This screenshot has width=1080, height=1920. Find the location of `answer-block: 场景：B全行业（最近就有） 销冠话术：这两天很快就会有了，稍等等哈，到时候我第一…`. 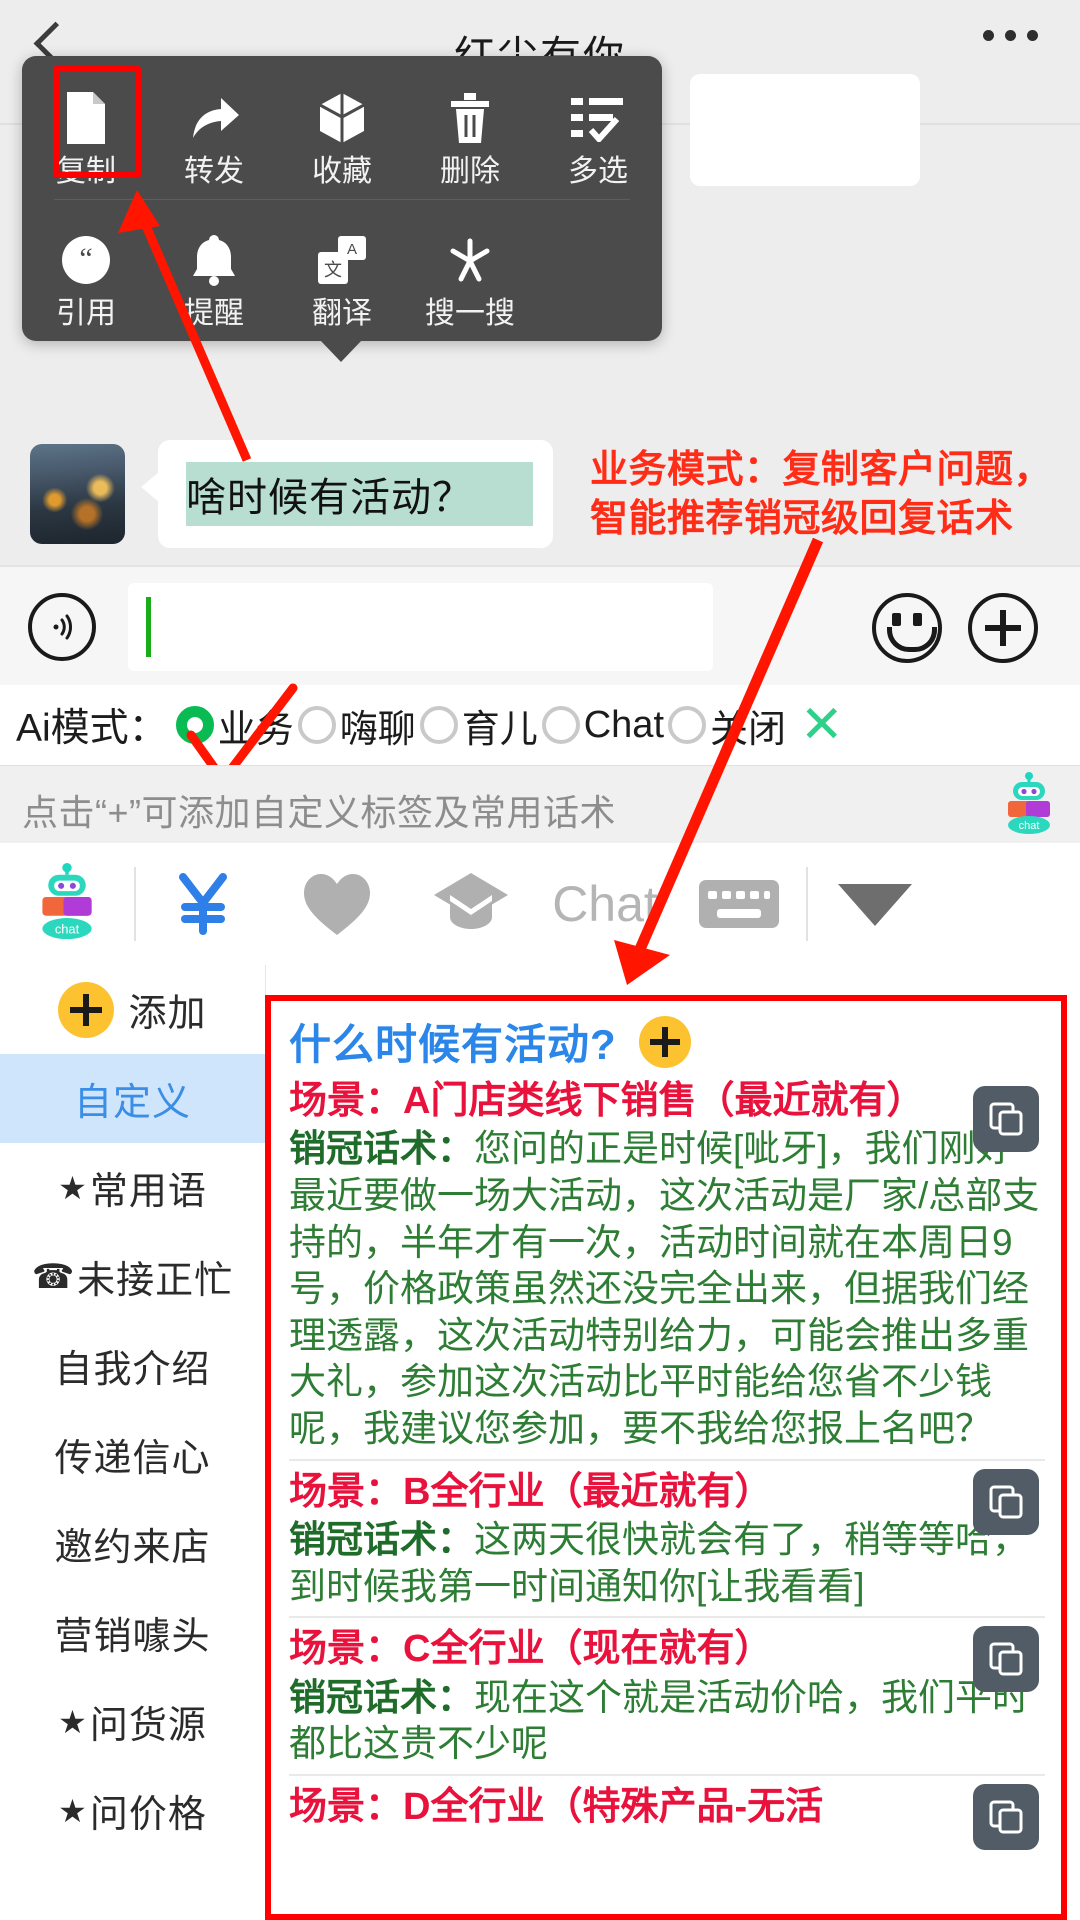

answer-block: 场景：B全行业（最近就有） 销冠话术：这两天很快就会有了，稍等等哈，到时候我第一… is located at coordinates (667, 1537).